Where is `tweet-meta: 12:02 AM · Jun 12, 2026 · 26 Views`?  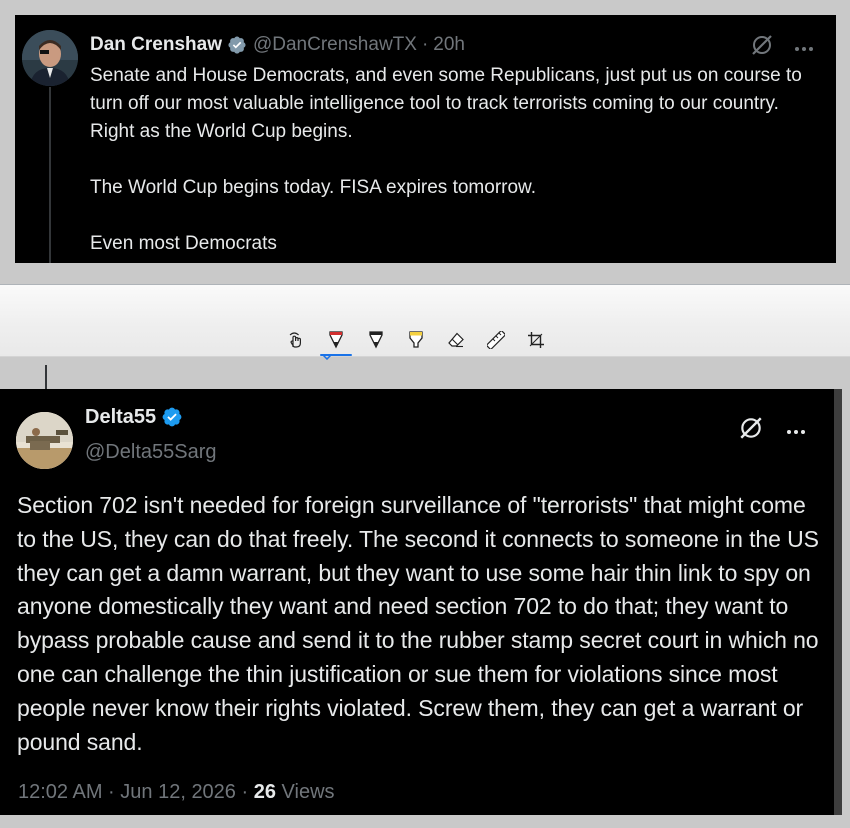 tweet-meta: 12:02 AM · Jun 12, 2026 · 26 Views is located at coordinates (176, 792).